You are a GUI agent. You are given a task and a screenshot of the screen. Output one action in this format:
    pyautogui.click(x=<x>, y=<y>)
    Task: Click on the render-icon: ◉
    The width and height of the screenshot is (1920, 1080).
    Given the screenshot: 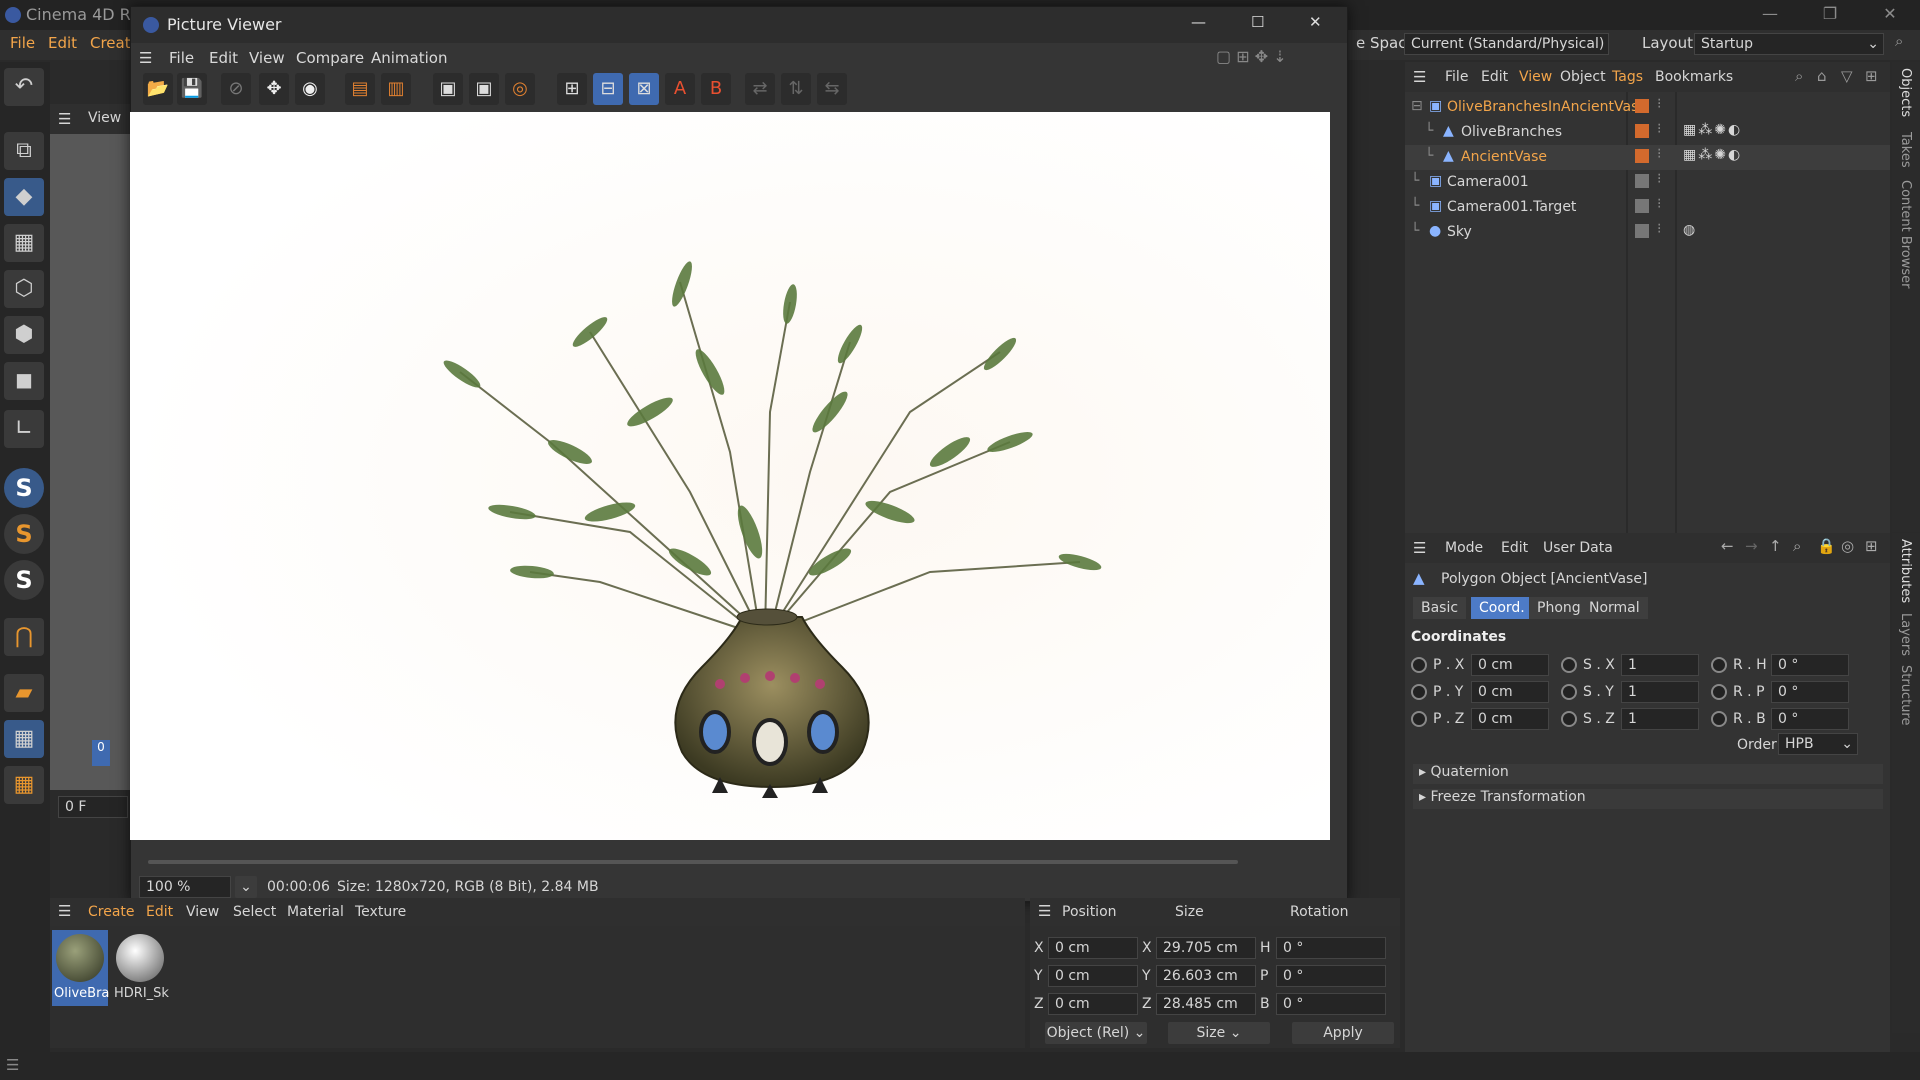 What is the action you would take?
    pyautogui.click(x=310, y=89)
    